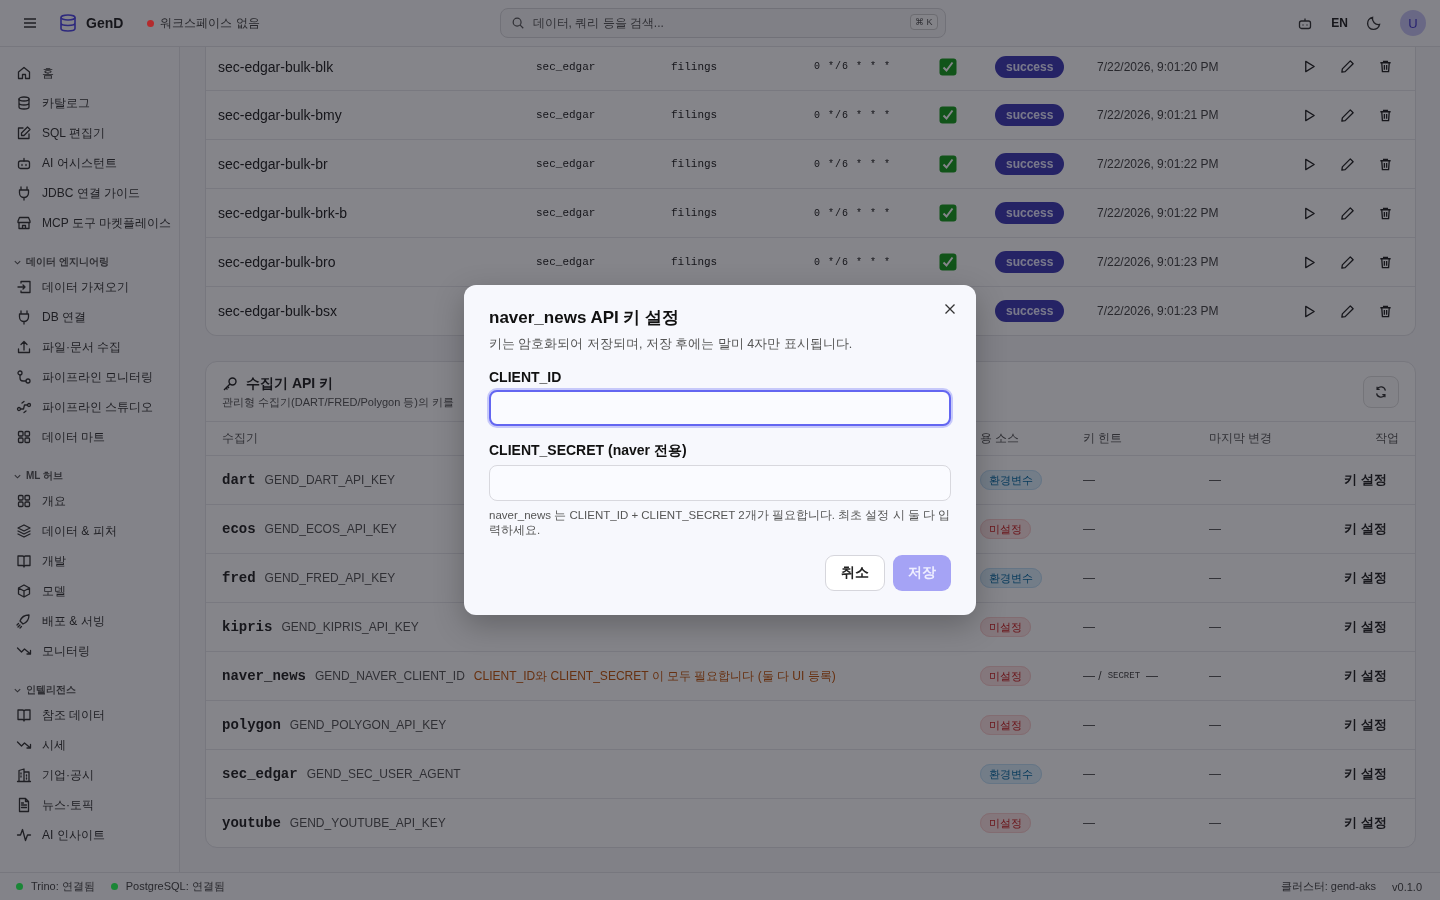  I want to click on dialog-subtitle: 키는 암호화되어 저장되며, 저장 후에는 말미 4자만 표시됩니다., so click(671, 345).